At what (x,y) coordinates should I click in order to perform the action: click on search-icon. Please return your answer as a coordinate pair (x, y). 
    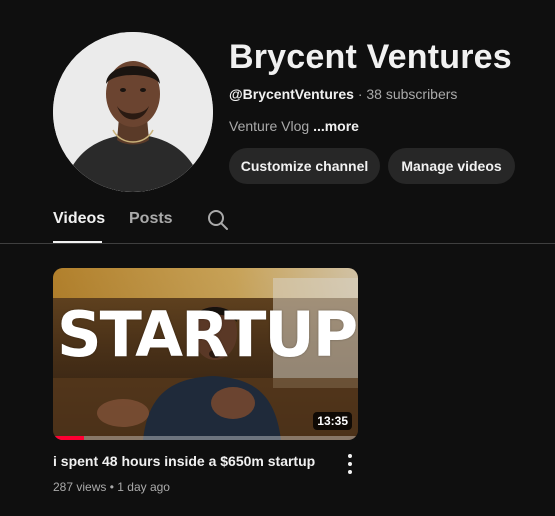
    Looking at the image, I should click on (218, 220).